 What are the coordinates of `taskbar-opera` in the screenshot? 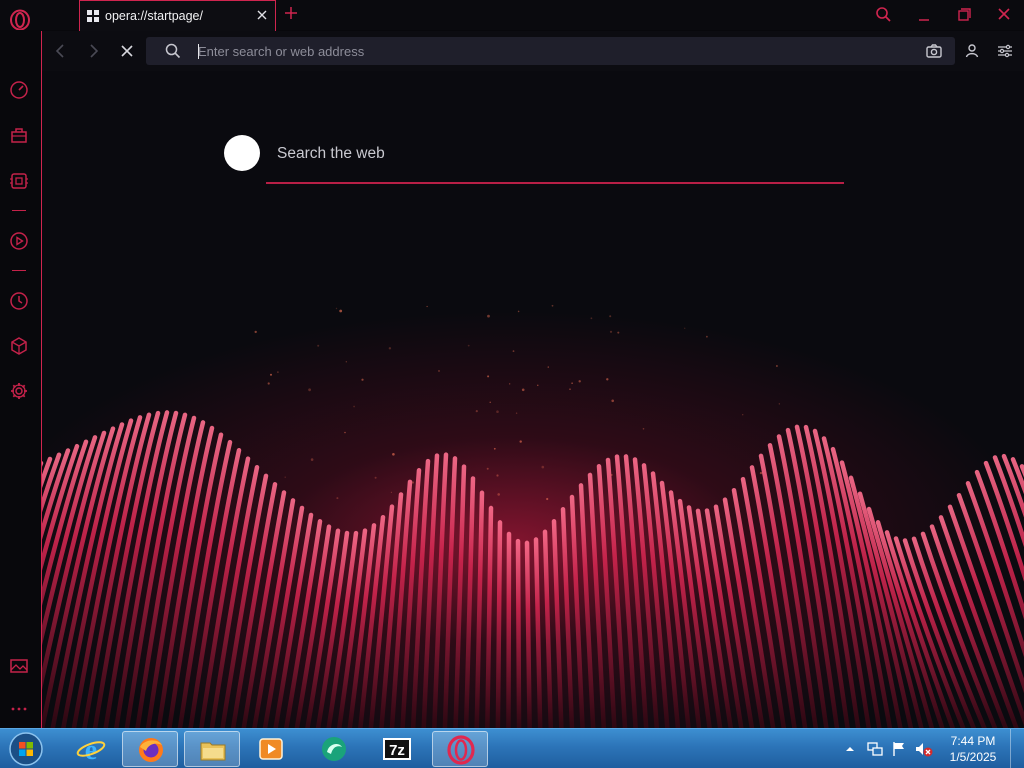 It's located at (460, 749).